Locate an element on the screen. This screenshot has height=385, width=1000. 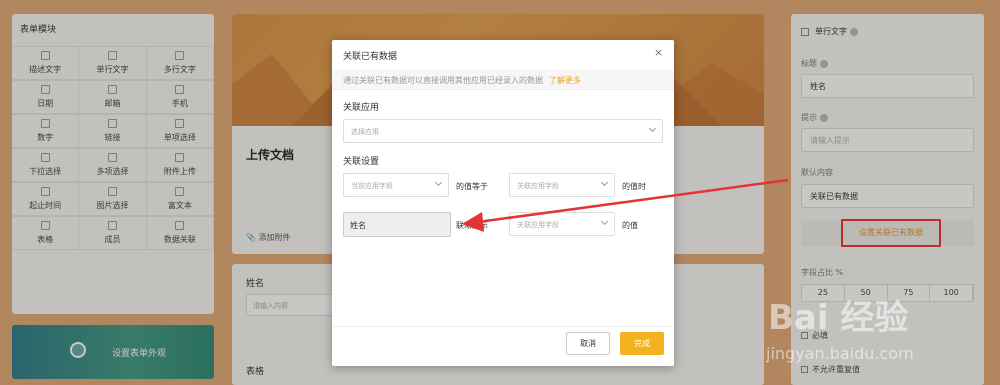
arrow-head-icon is located at coordinates (473, 222).